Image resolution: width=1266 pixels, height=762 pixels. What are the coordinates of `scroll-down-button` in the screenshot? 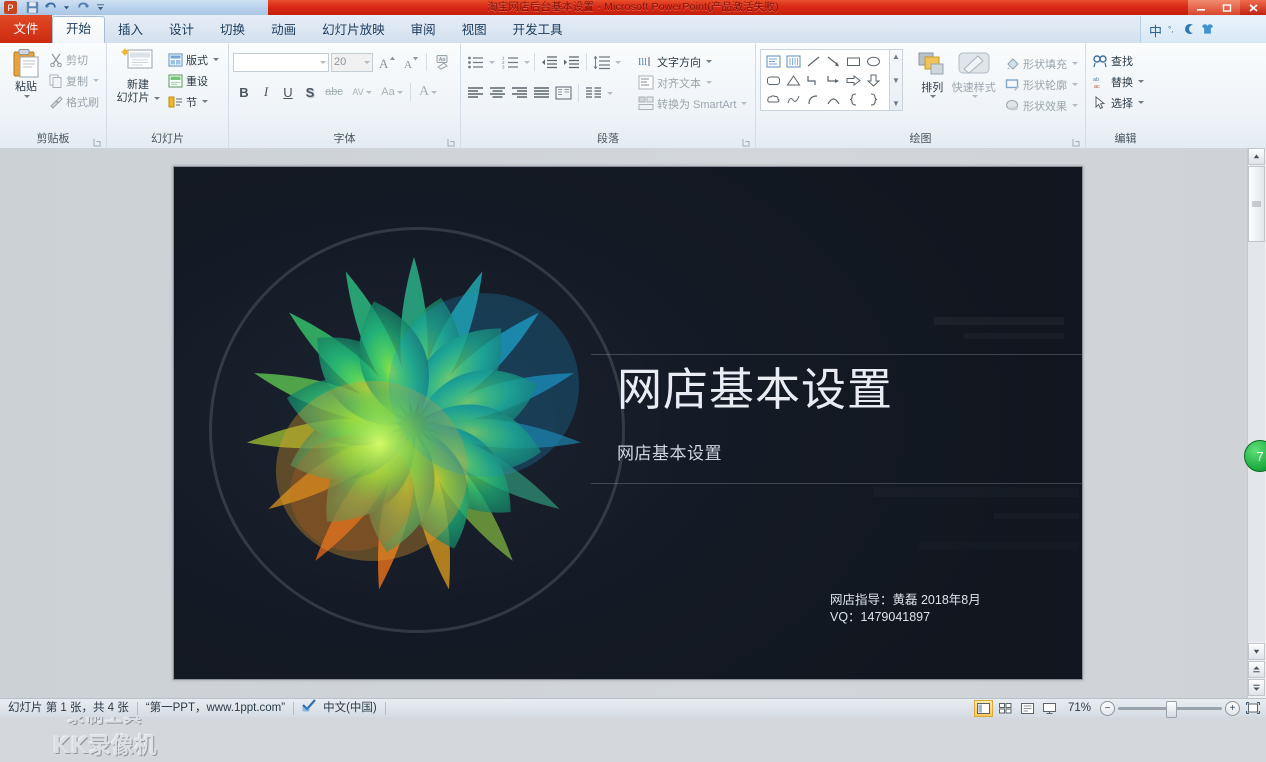 It's located at (1256, 651).